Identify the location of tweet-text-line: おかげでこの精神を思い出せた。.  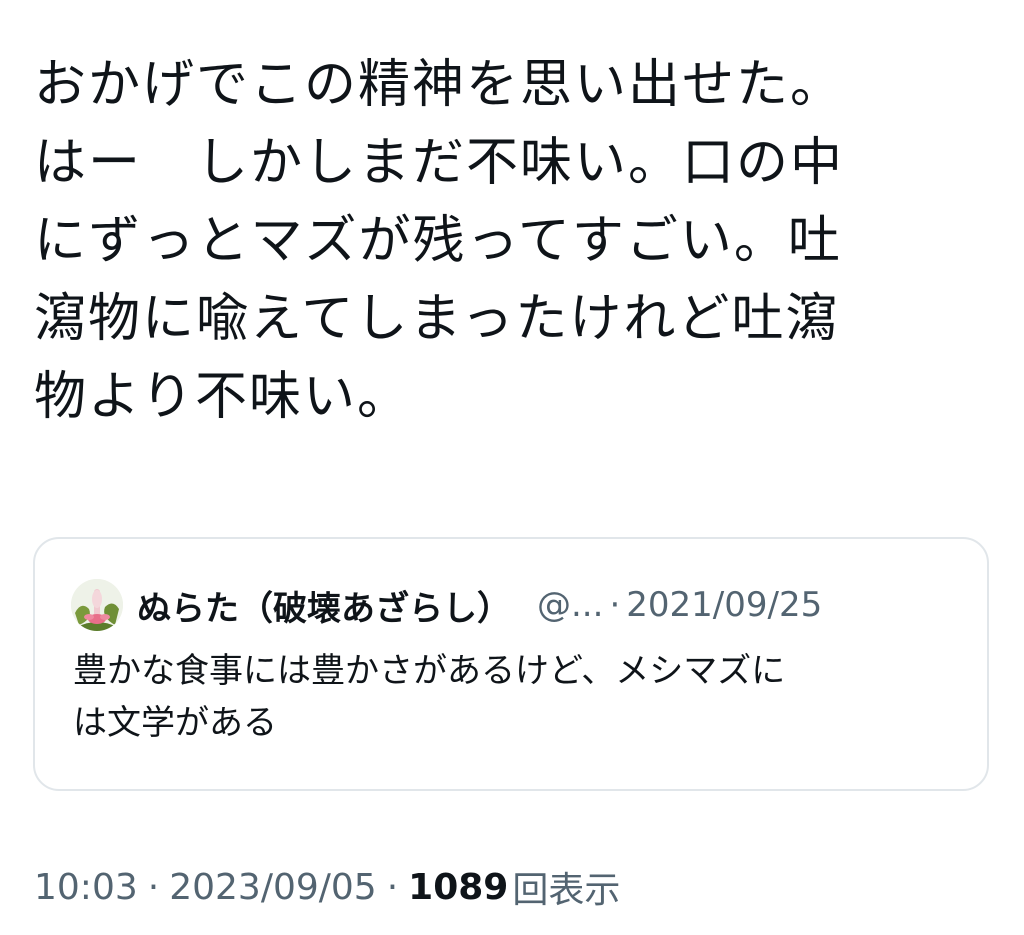
(439, 85).